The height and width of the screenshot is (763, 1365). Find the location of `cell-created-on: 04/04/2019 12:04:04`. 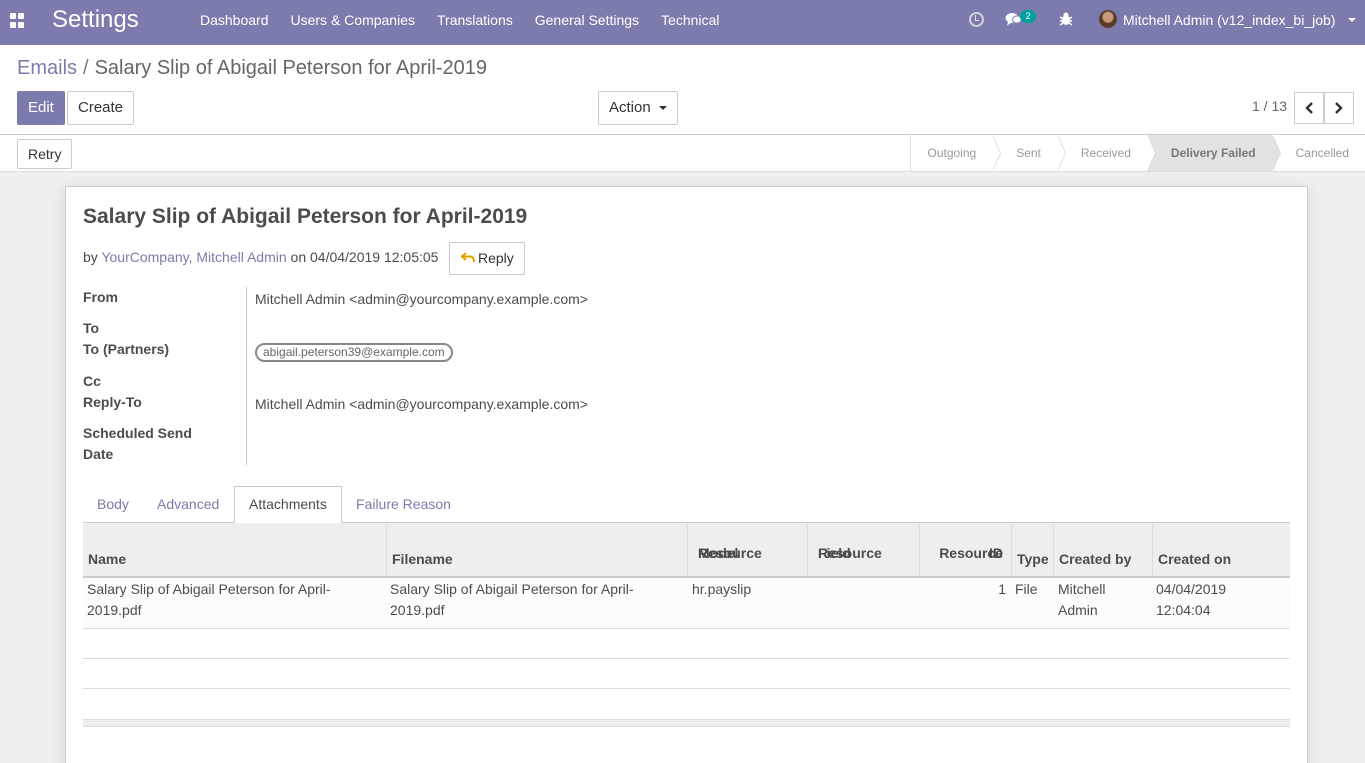

cell-created-on: 04/04/2019 12:04:04 is located at coordinates (1191, 599).